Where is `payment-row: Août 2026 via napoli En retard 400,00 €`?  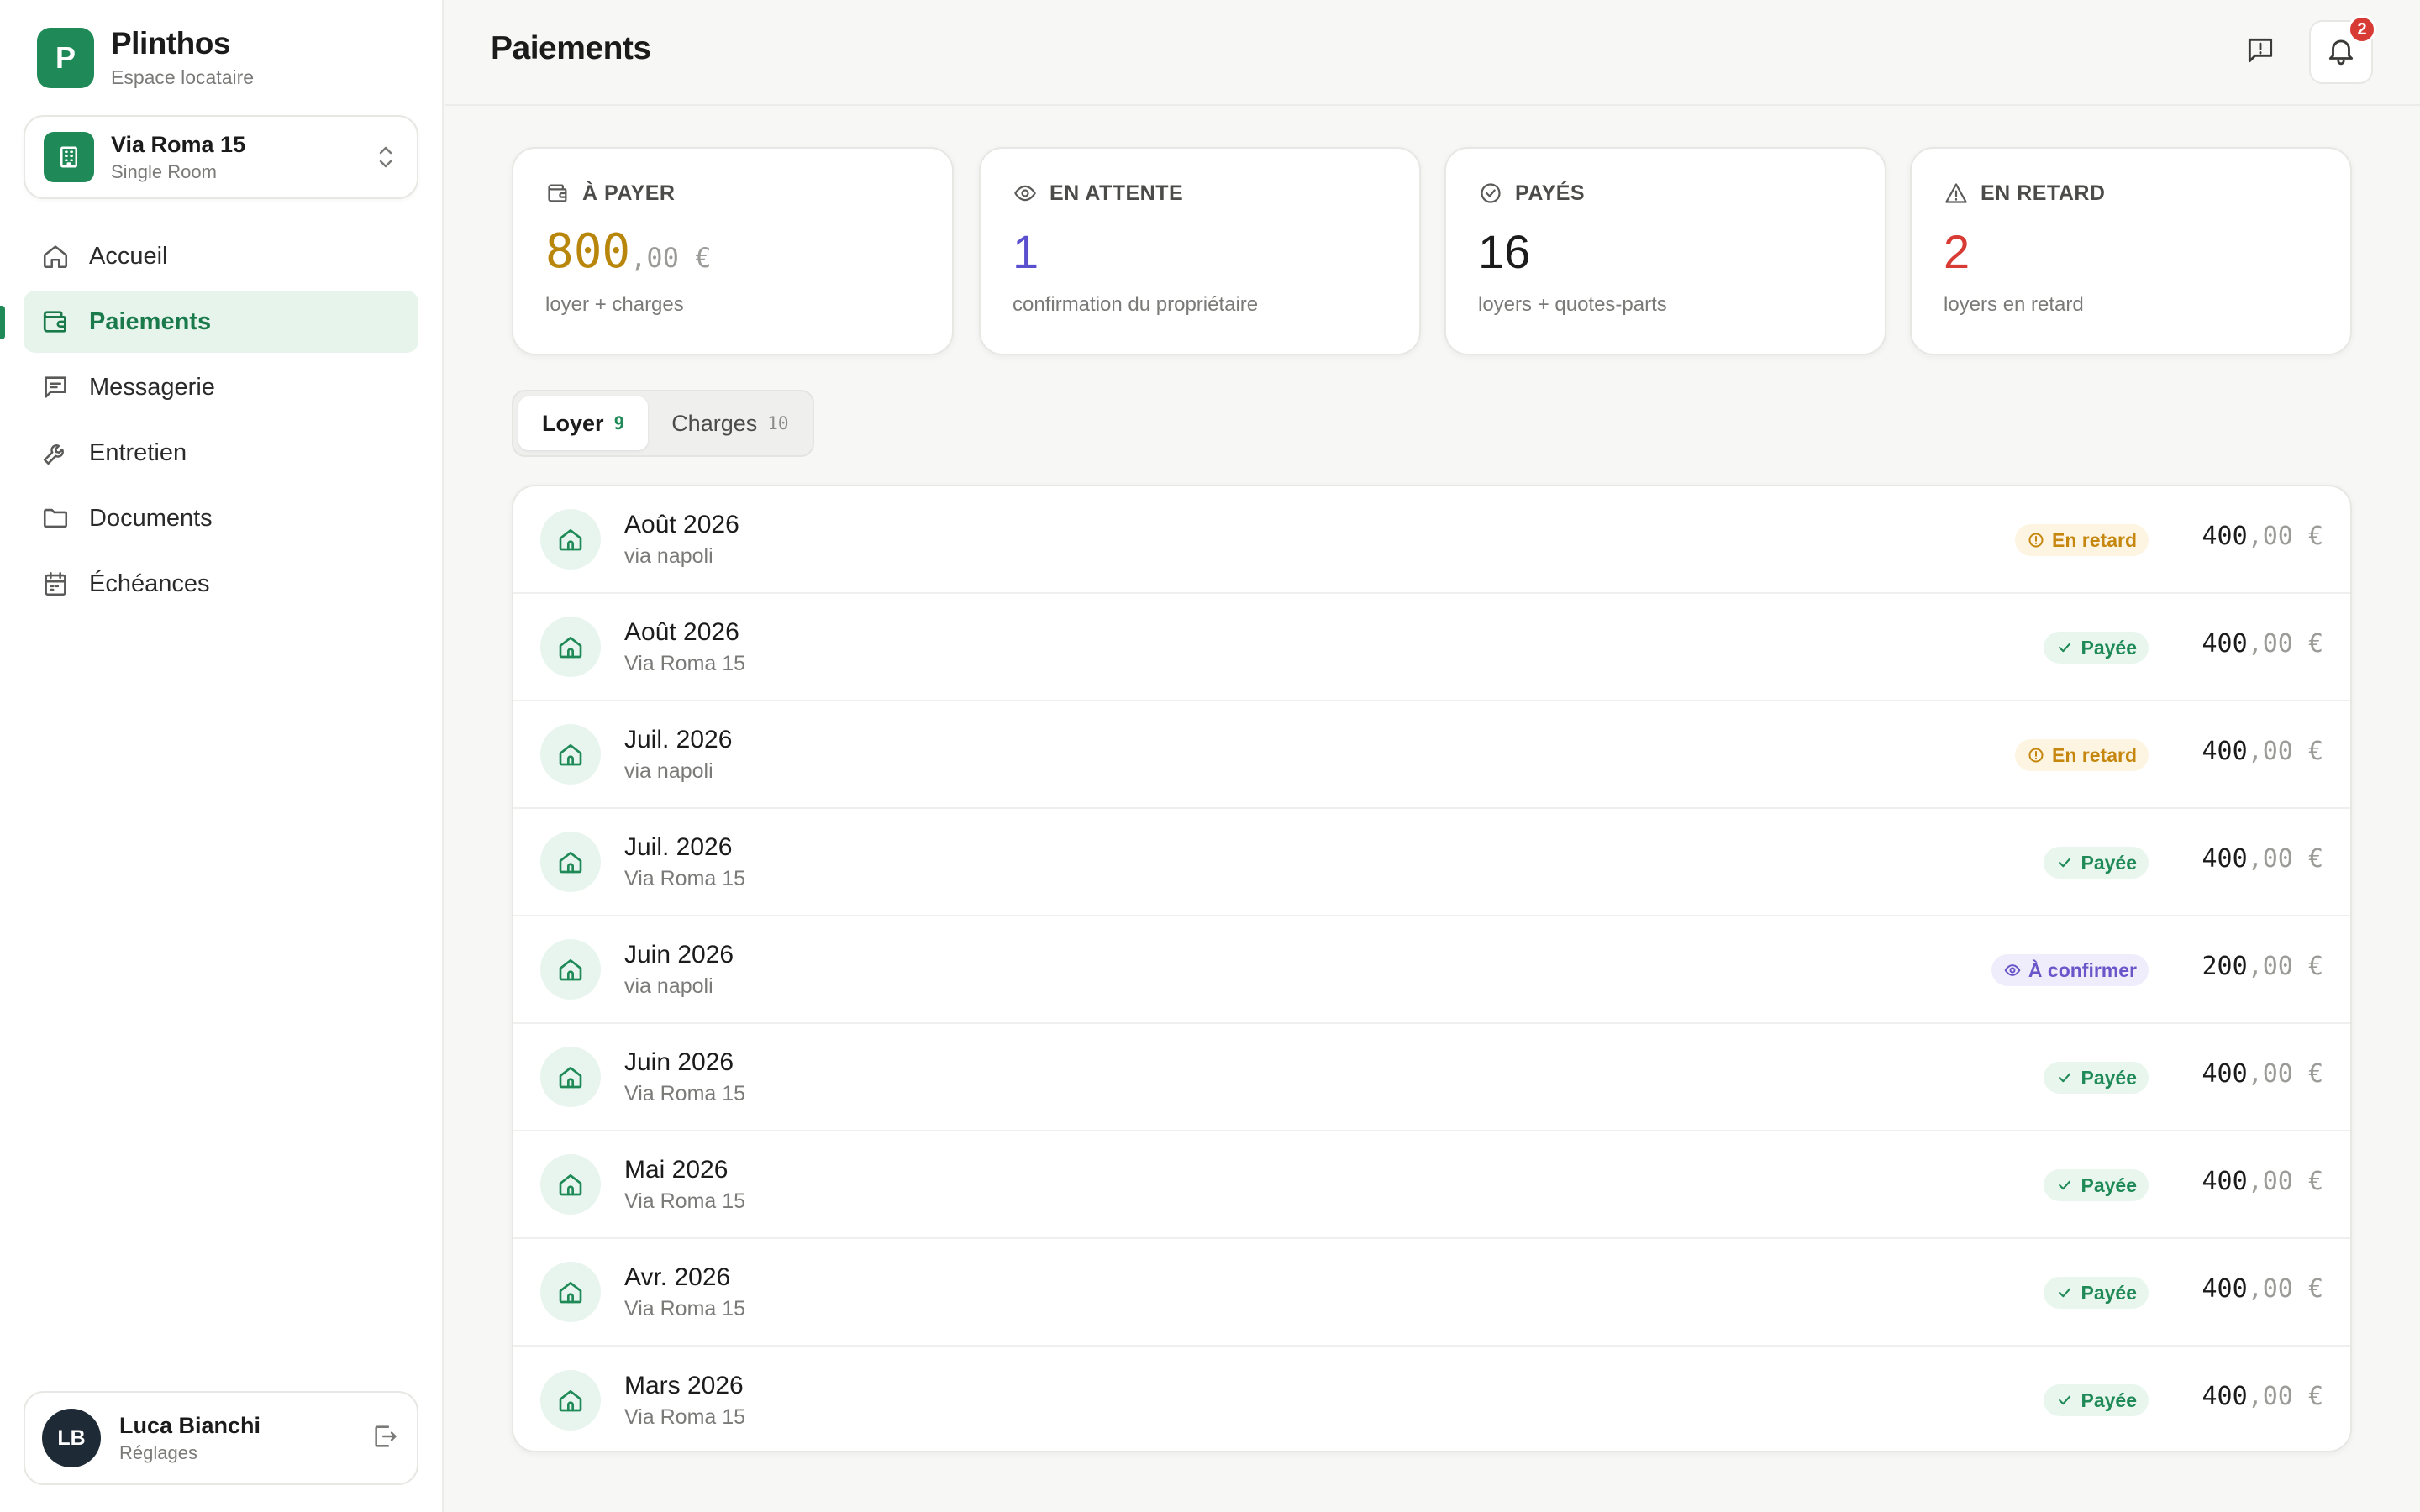 payment-row: Août 2026 via napoli En retard 400,00 € is located at coordinates (1432, 540).